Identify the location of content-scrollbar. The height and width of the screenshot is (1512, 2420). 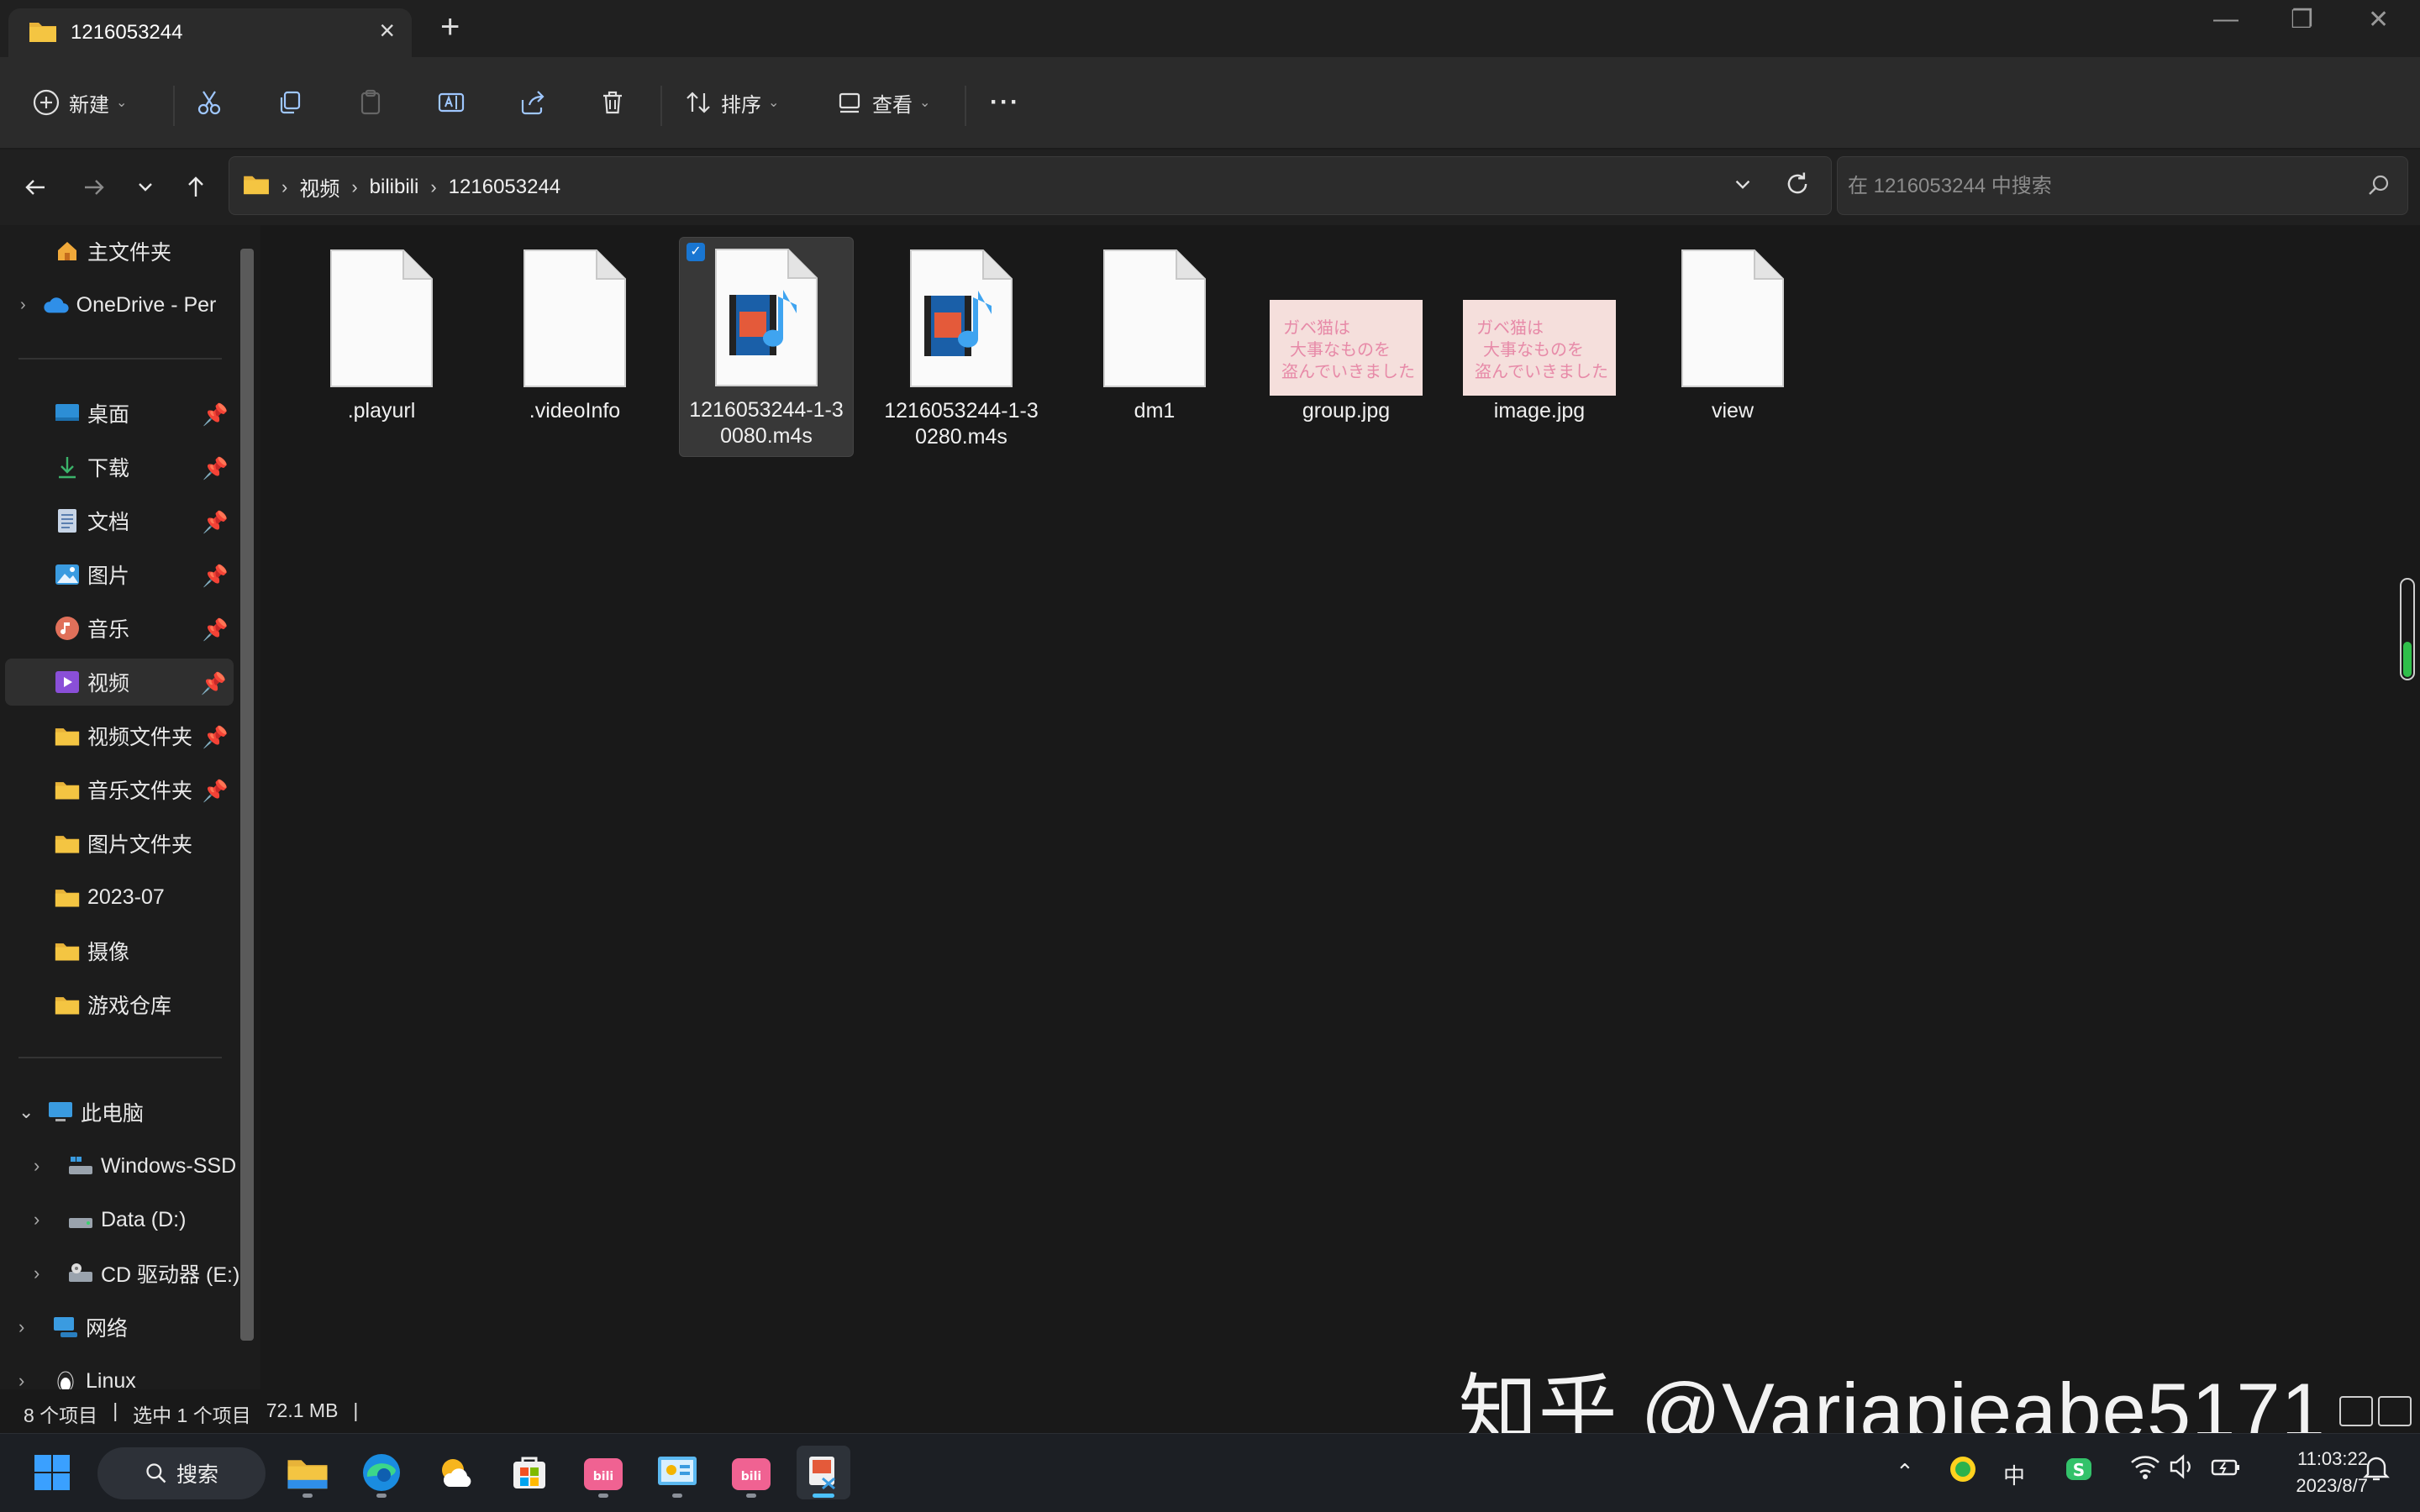
(2407, 629).